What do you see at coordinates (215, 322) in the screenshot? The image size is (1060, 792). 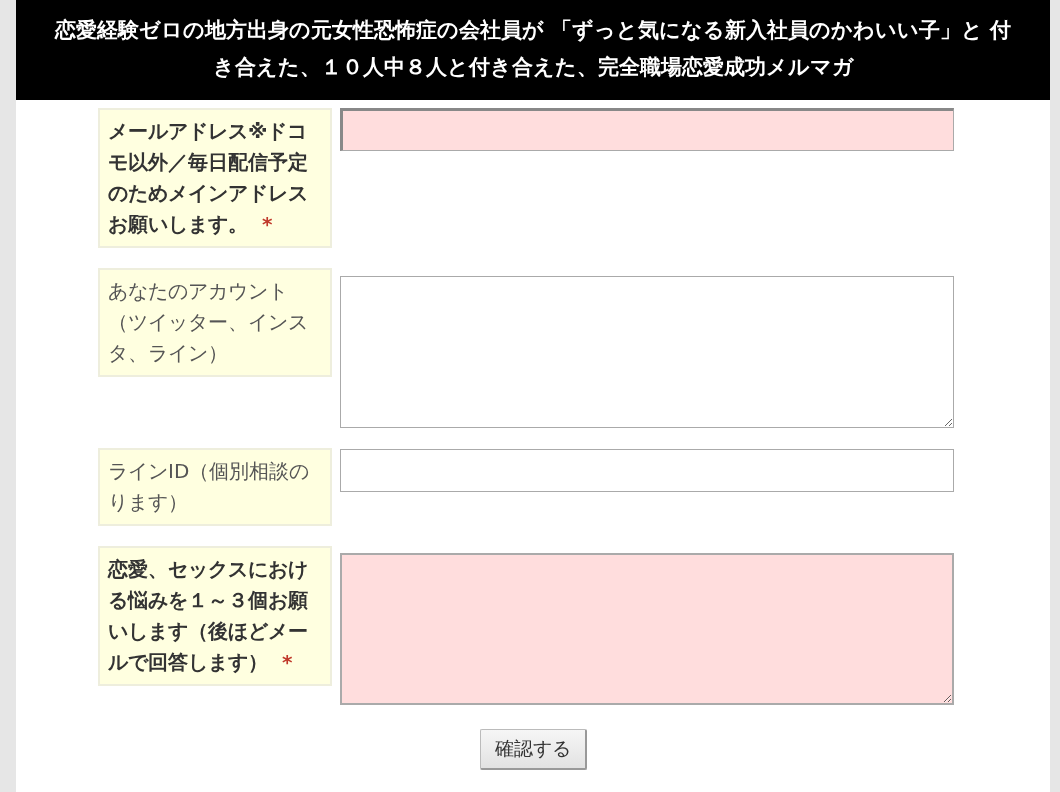 I see `field-label: あなたのアカウント（ツイッター、インスタ、ライン）` at bounding box center [215, 322].